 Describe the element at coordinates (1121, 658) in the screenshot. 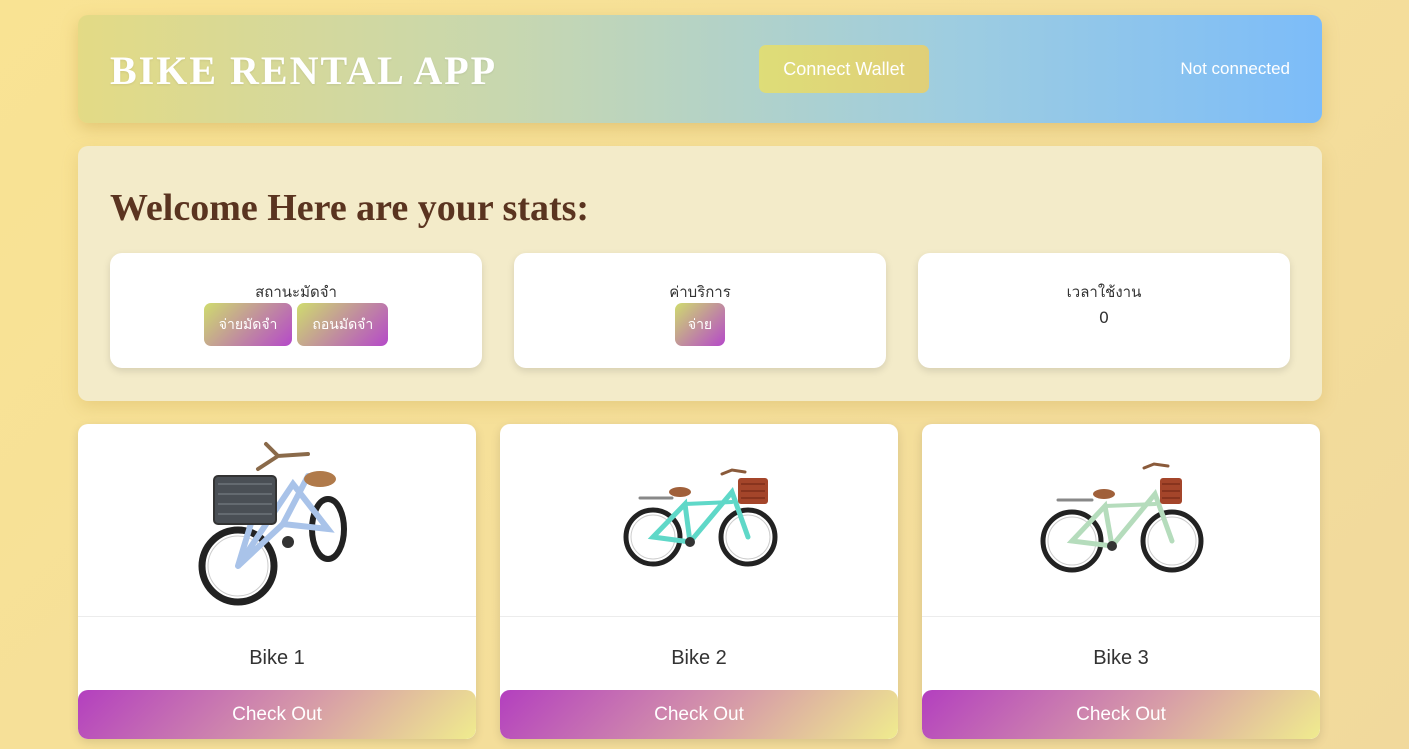

I see `bike-name-3: Bike 3` at that location.